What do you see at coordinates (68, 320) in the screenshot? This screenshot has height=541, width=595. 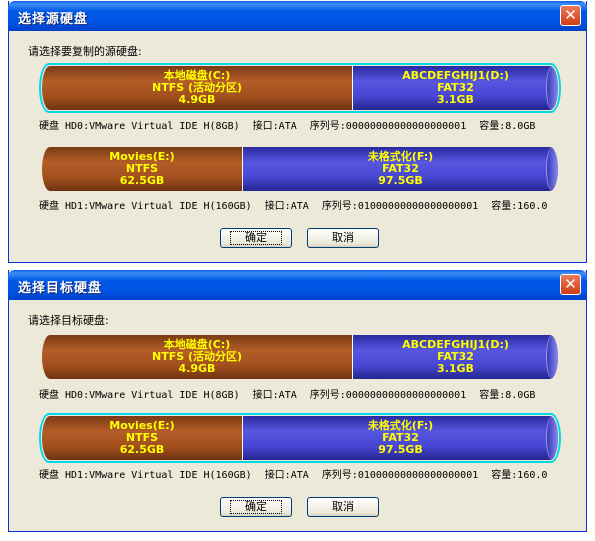 I see `dialog-prompt: 请选择目标硬盘:` at bounding box center [68, 320].